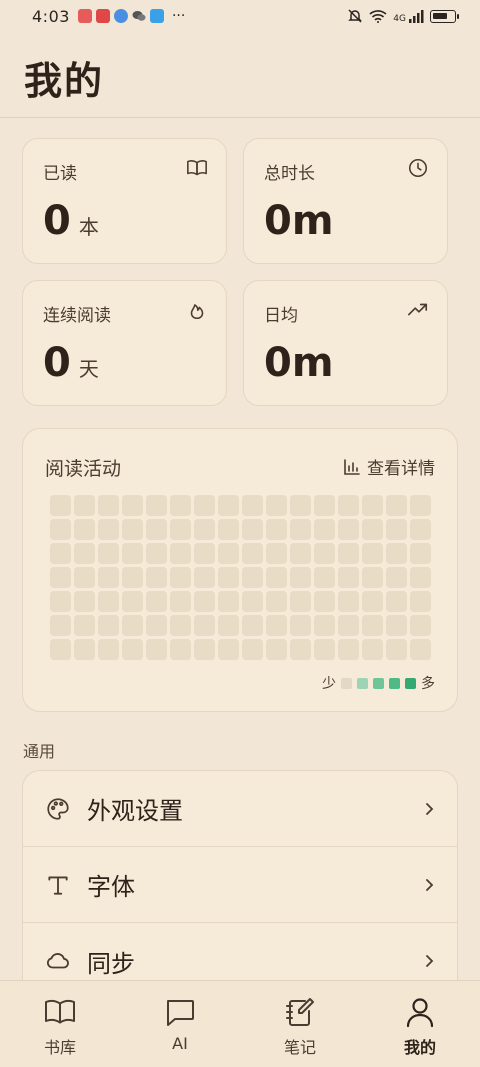 This screenshot has height=1067, width=480. What do you see at coordinates (240, 577) in the screenshot?
I see `activity-heatmap` at bounding box center [240, 577].